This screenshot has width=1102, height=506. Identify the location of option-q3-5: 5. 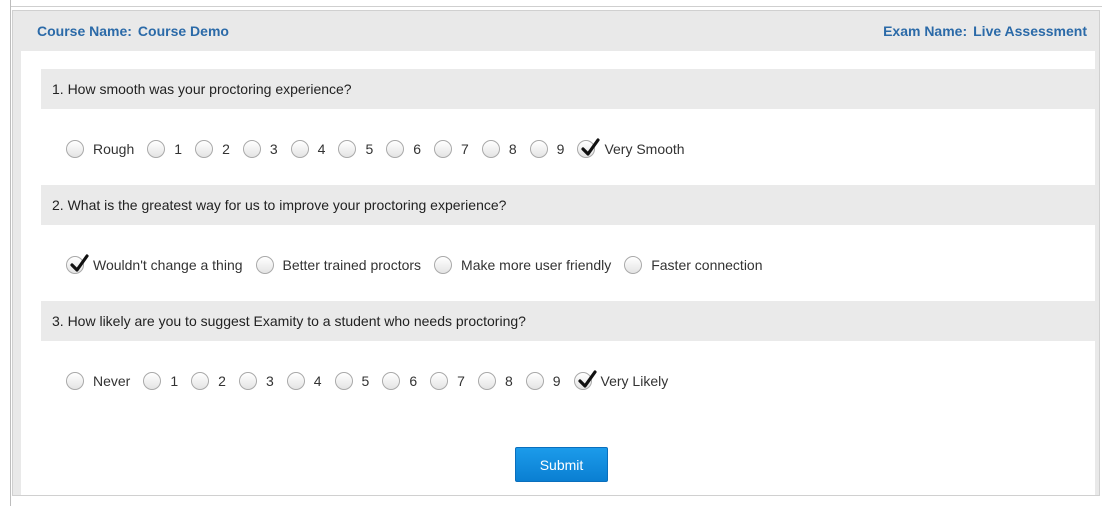
(352, 381).